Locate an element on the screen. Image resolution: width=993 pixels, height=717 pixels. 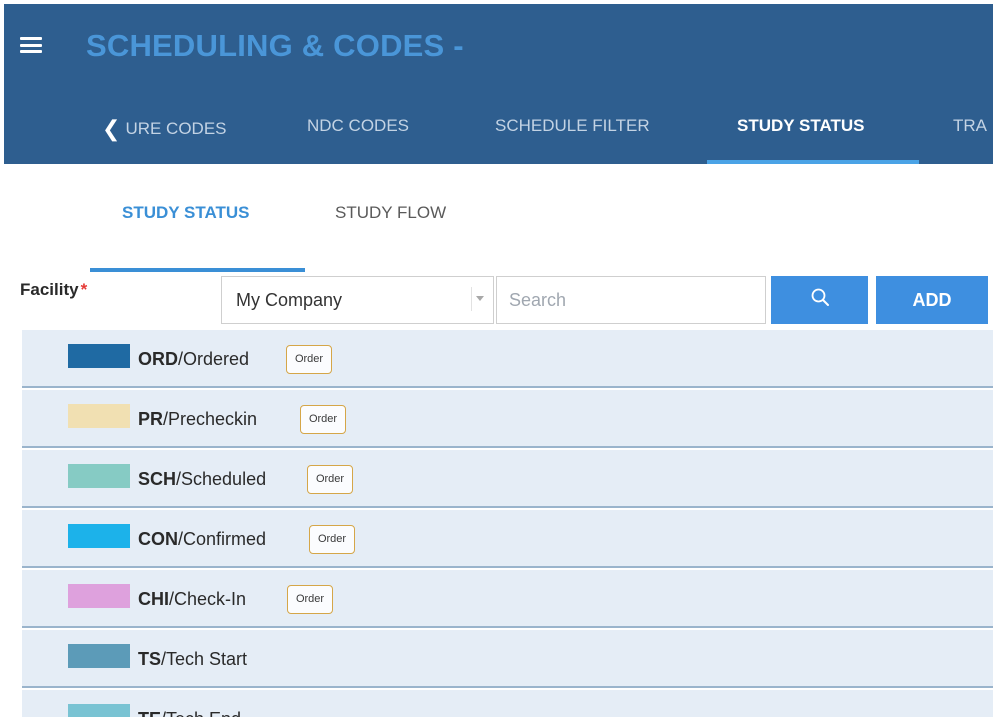
status-code: CHI is located at coordinates (153, 599).